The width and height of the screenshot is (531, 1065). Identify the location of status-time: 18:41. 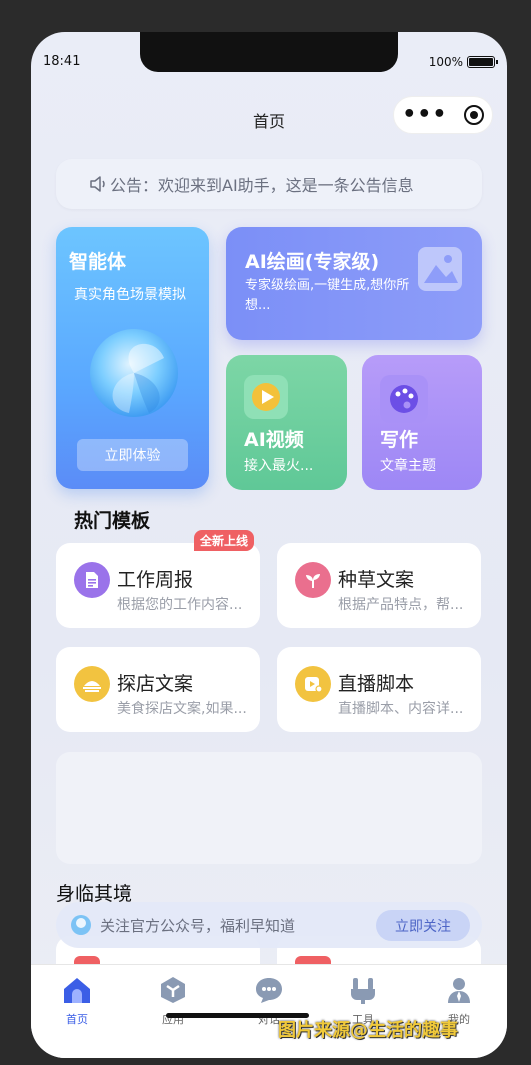
(62, 61).